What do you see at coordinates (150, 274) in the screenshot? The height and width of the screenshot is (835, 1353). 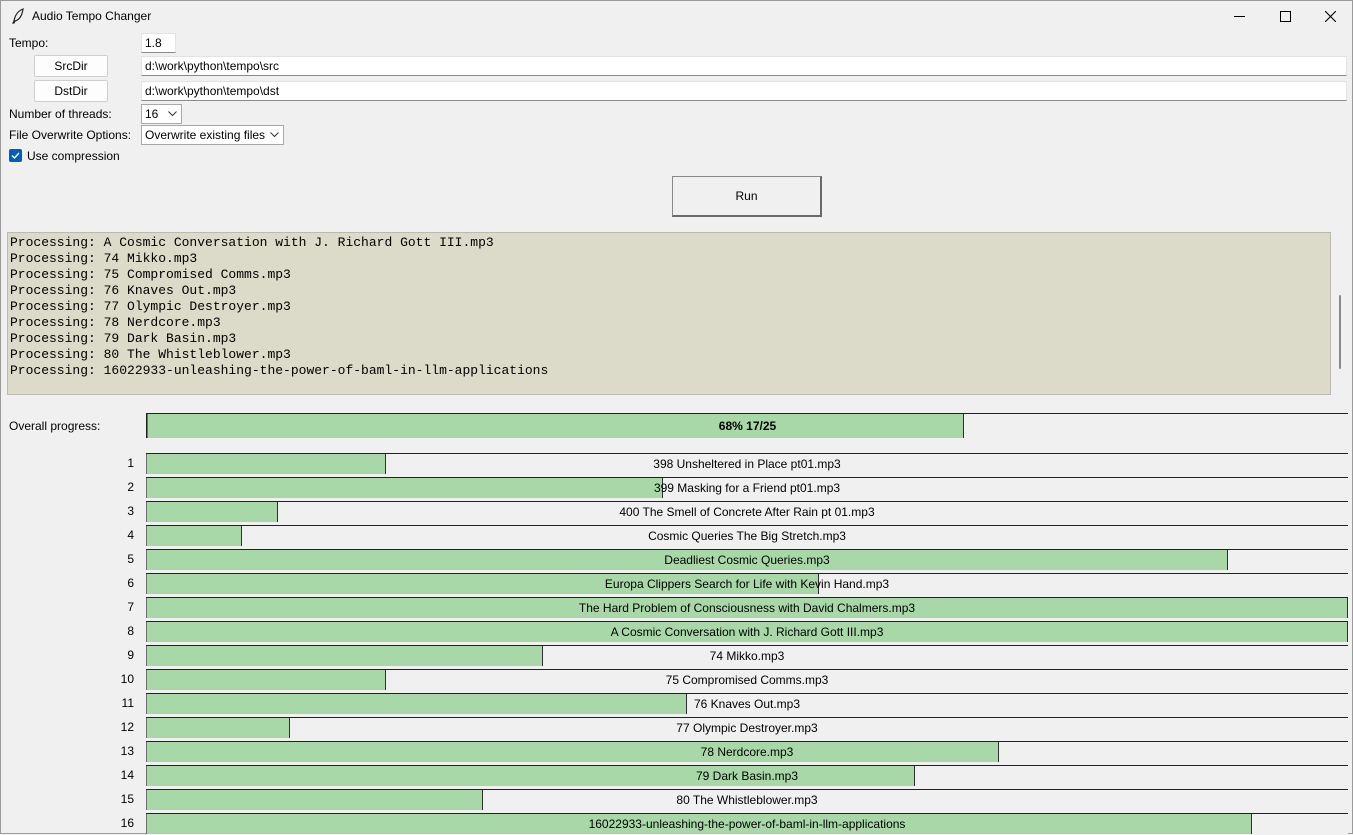 I see `log-line: Processing: 75 Compromised Comms.mp3` at bounding box center [150, 274].